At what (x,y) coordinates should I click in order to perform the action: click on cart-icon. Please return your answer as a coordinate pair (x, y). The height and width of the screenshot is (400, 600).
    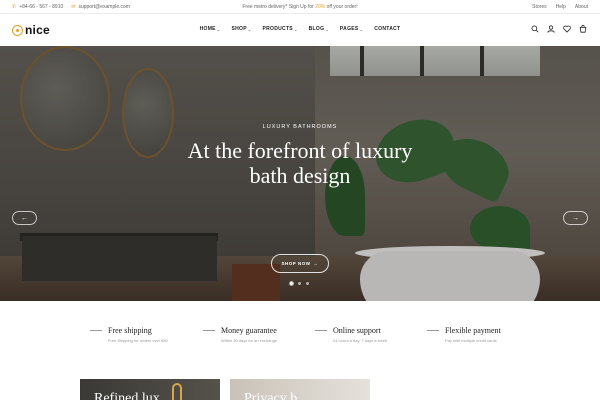
    Looking at the image, I should click on (583, 29).